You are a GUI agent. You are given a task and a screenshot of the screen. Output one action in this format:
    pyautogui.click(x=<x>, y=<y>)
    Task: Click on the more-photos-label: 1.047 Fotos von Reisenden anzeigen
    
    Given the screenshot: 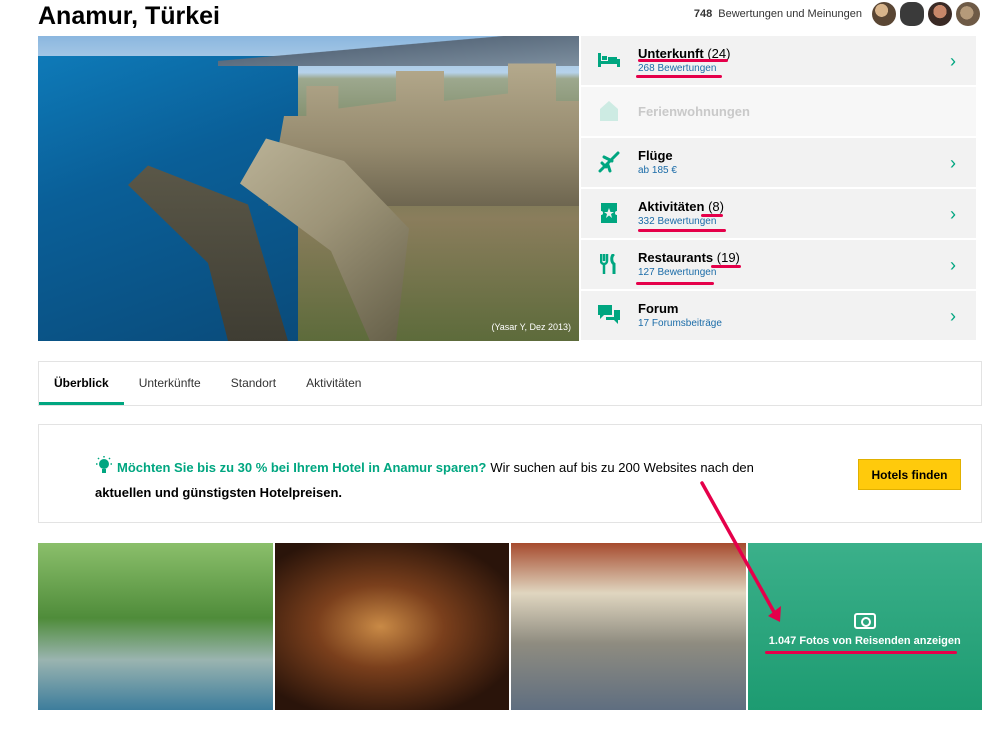 What is the action you would take?
    pyautogui.click(x=864, y=641)
    